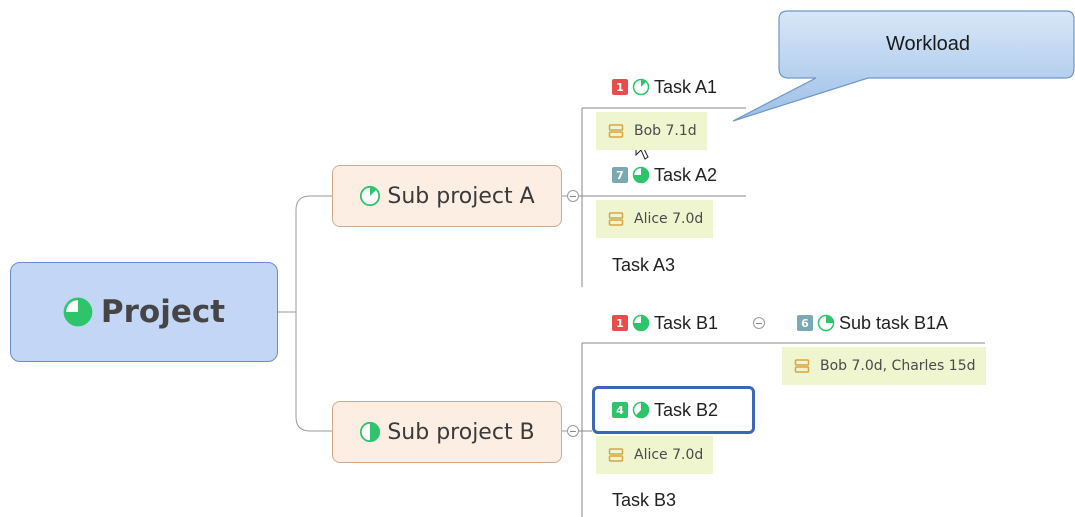 This screenshot has width=1075, height=517. Describe the element at coordinates (461, 432) in the screenshot. I see `subtopic-label: Sub project B` at that location.